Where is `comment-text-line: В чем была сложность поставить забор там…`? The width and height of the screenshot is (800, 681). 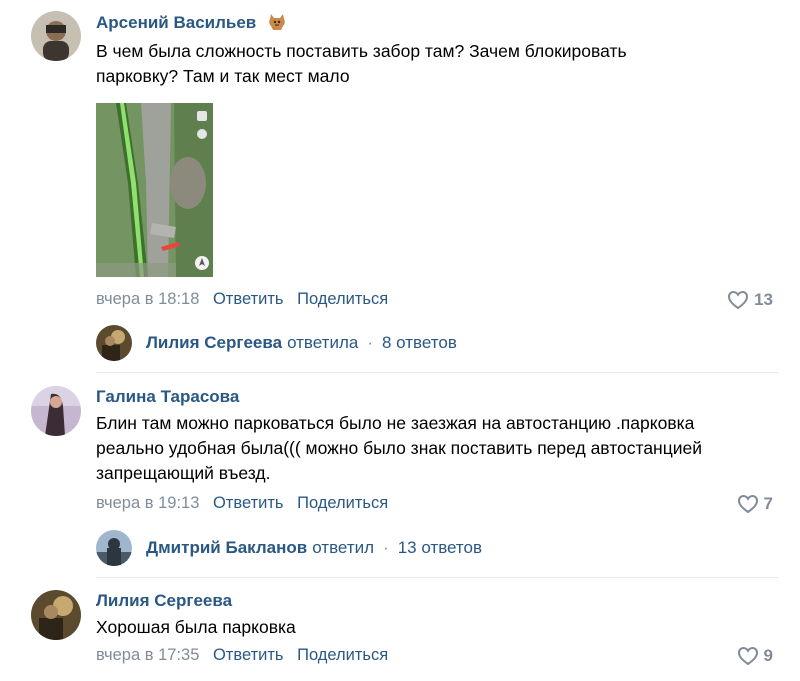
comment-text-line: В чем была сложность поставить забор там… is located at coordinates (361, 51).